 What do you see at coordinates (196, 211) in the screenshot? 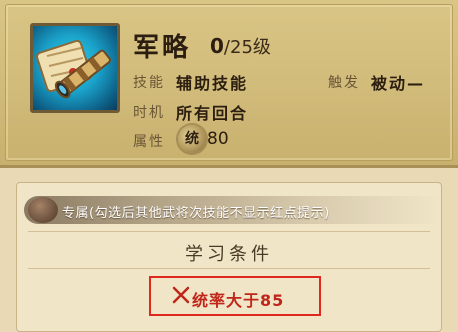
I see `exclusive-toggle-label: 专属(勾选后其他武将次技能不显示红点提示)` at bounding box center [196, 211].